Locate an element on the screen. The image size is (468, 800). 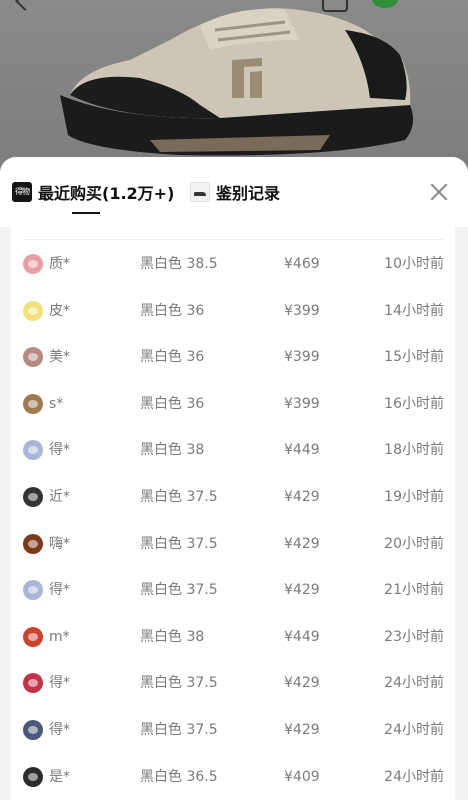
purchase-row: 皮* 黑白色 36 ¥399 14小时前 is located at coordinates (233, 311).